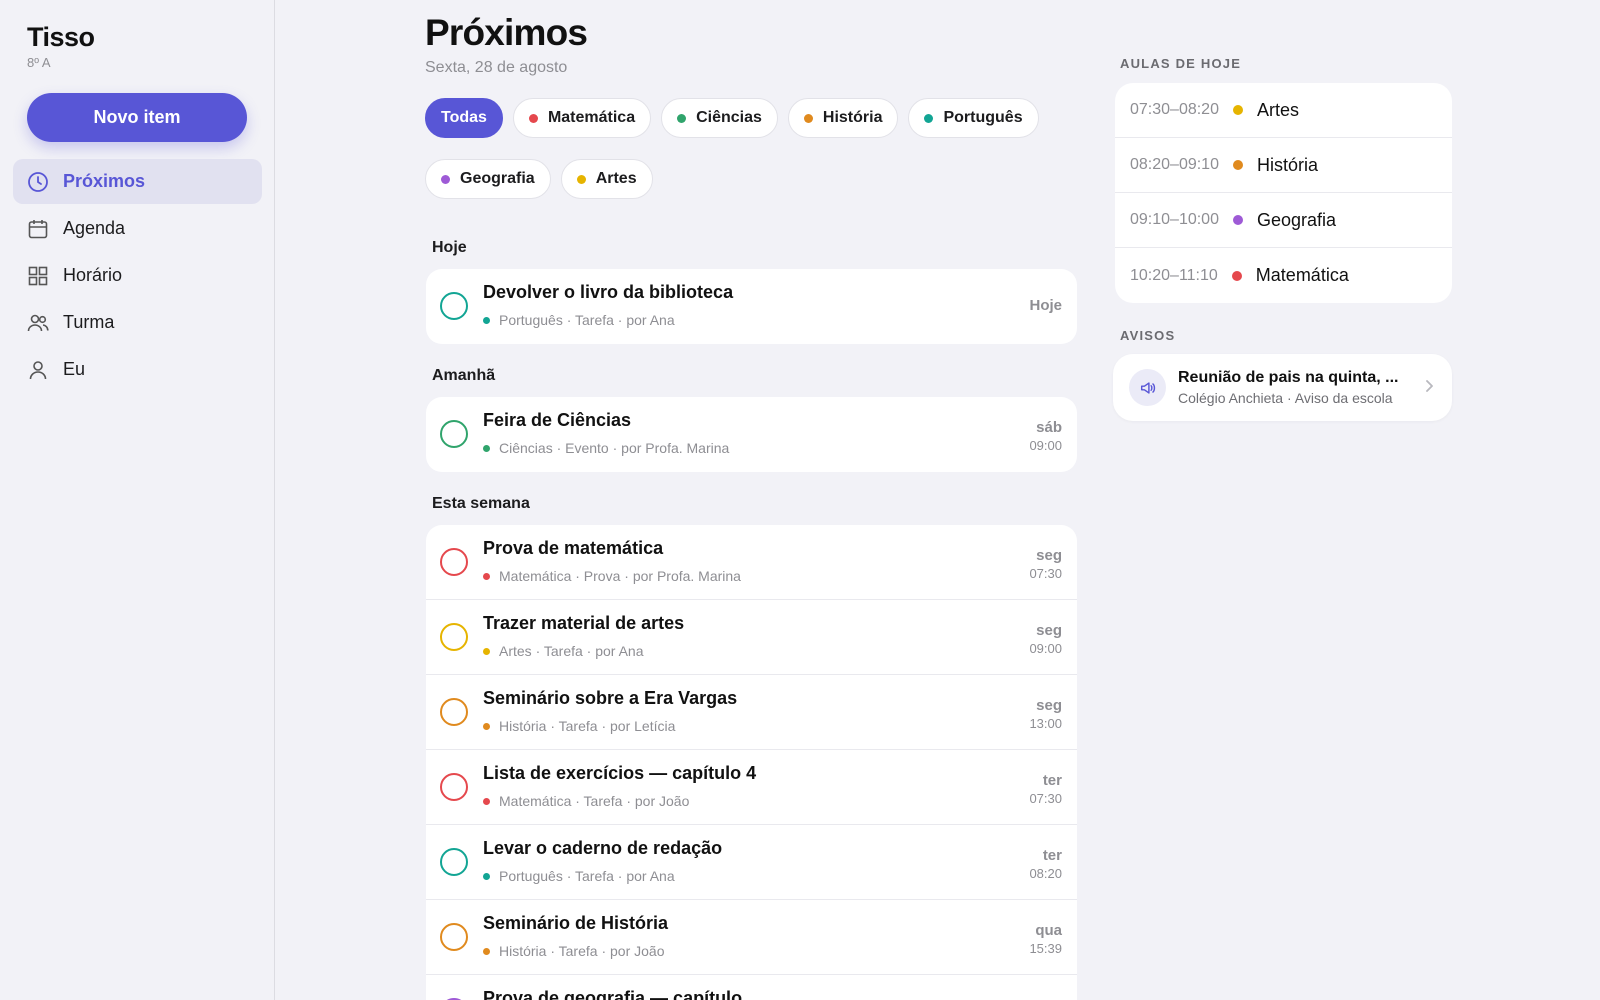 The height and width of the screenshot is (1000, 1600). I want to click on filter-chip-matematica: Matemática, so click(582, 118).